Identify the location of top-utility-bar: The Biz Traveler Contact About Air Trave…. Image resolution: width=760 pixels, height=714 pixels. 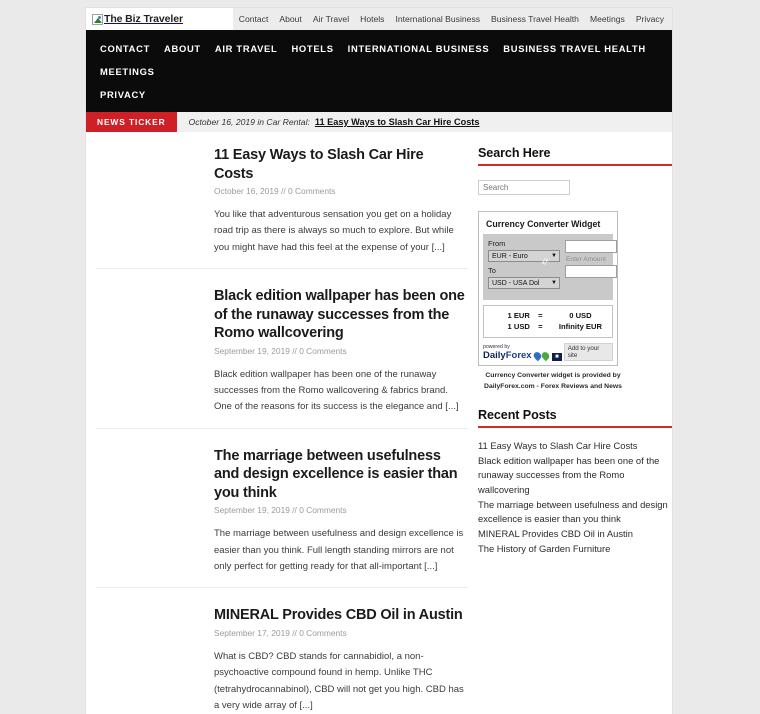
(379, 19).